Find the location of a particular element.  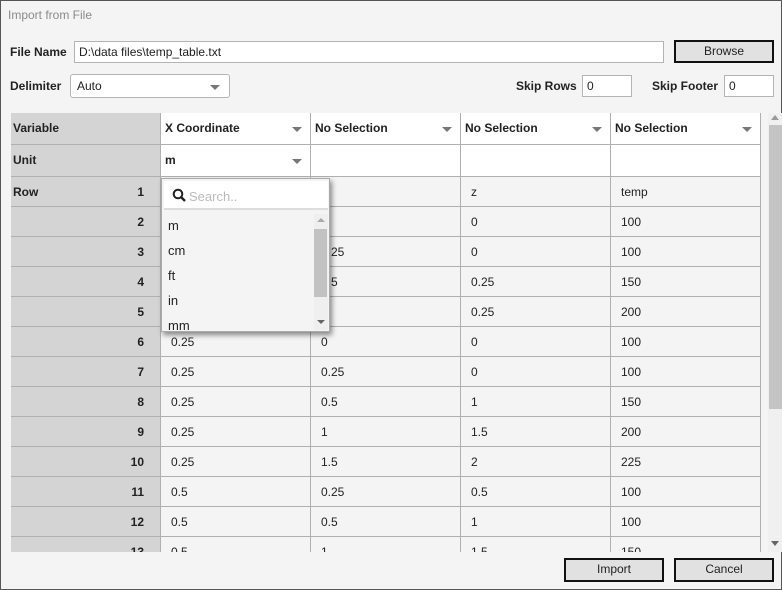

unit-select: m is located at coordinates (236, 161).